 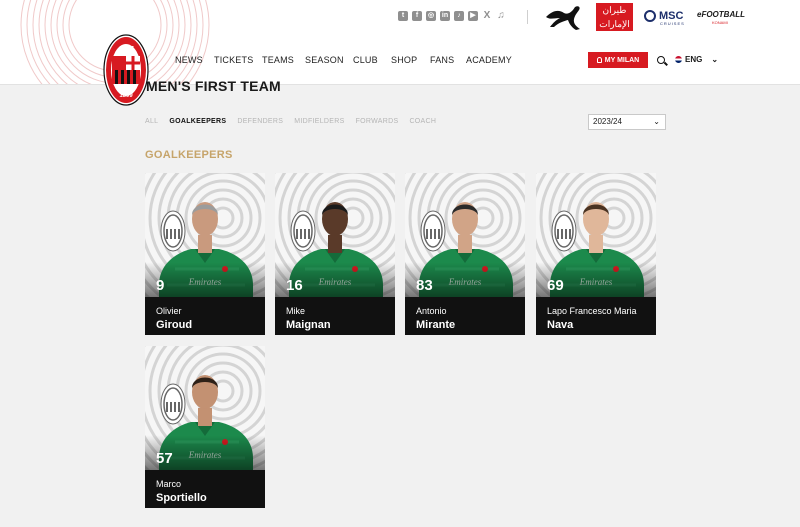 I want to click on music-icon: ♫, so click(x=501, y=16).